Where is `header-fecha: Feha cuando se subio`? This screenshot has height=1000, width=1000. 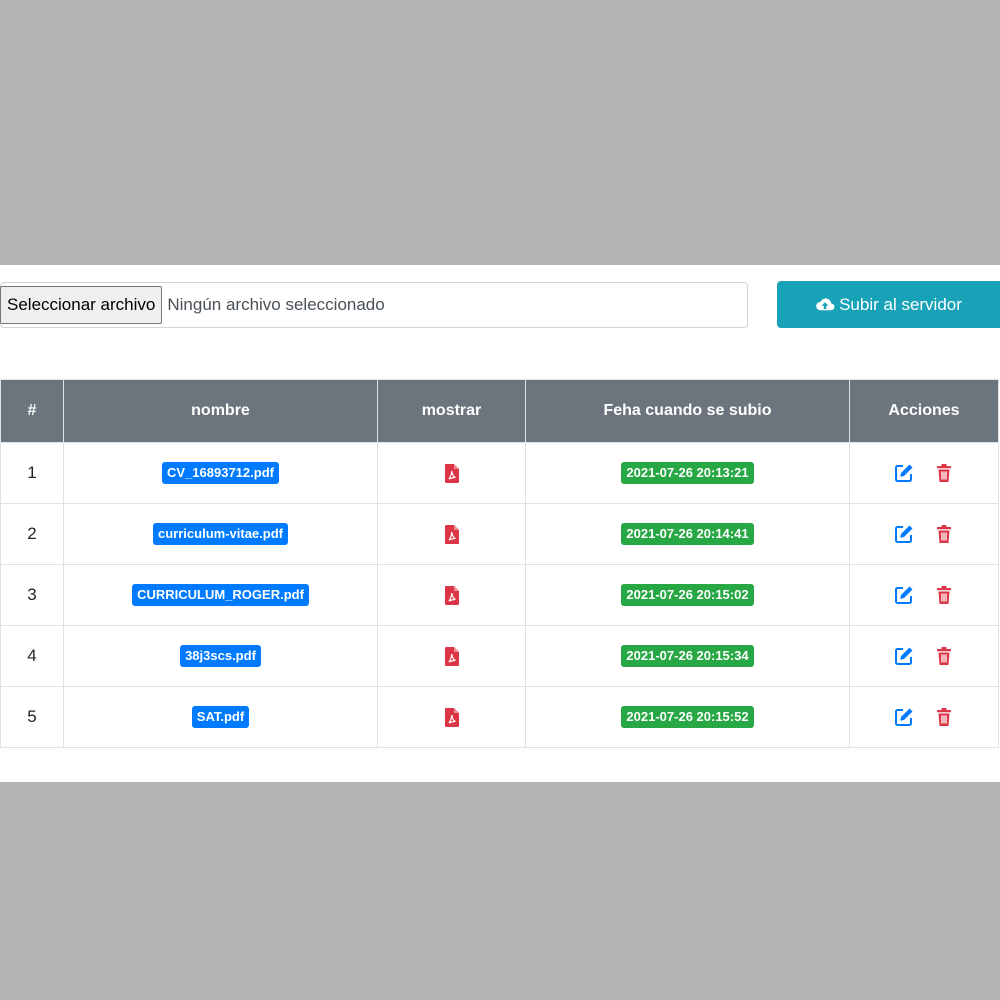 header-fecha: Feha cuando se subio is located at coordinates (687, 411).